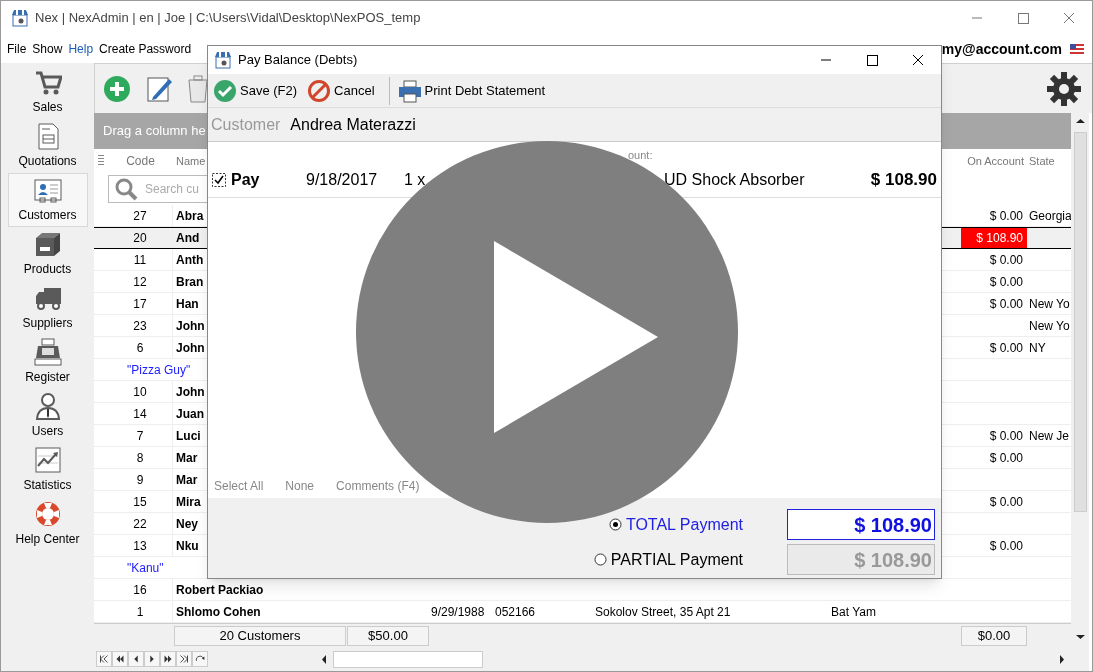 The height and width of the screenshot is (672, 1093). Describe the element at coordinates (1037, 348) in the screenshot. I see `table-cell-text: NY` at that location.